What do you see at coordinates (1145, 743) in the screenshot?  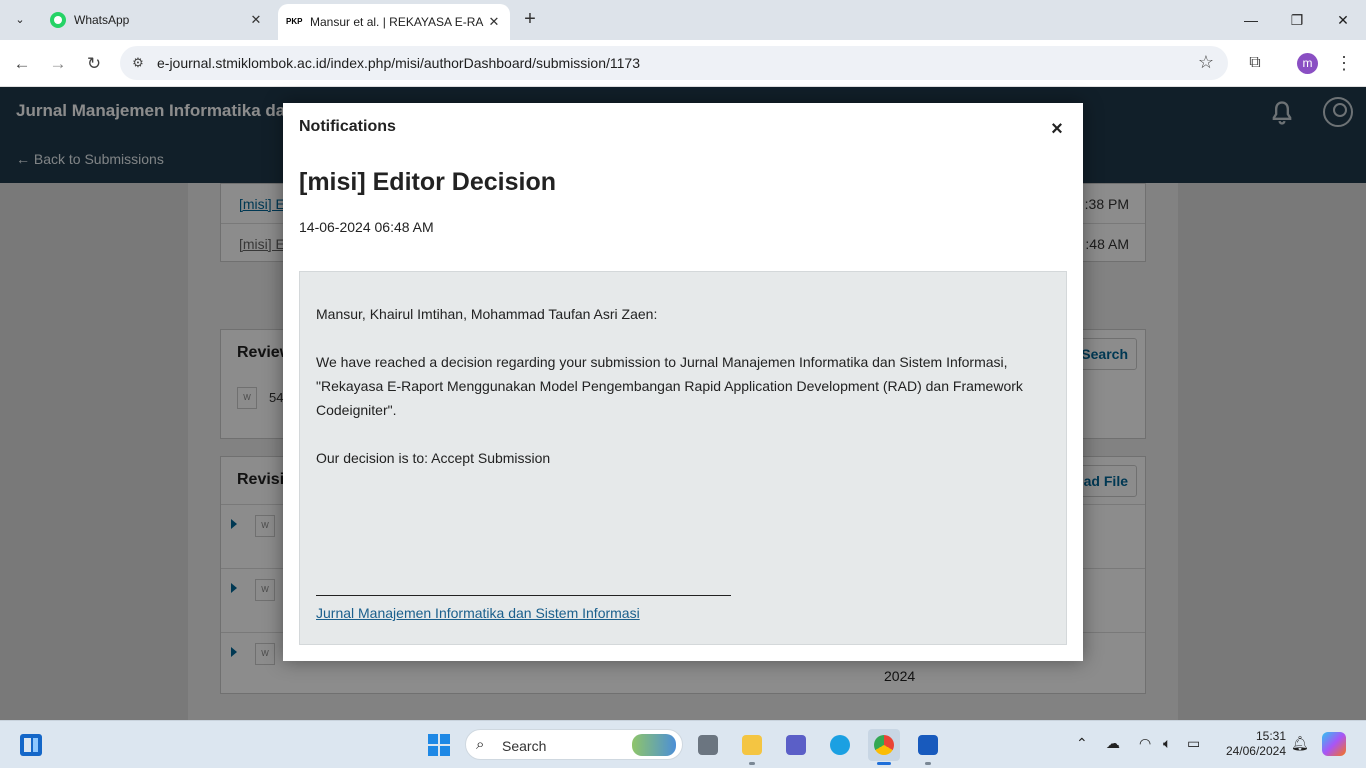 I see `wifi-icon: ◠` at bounding box center [1145, 743].